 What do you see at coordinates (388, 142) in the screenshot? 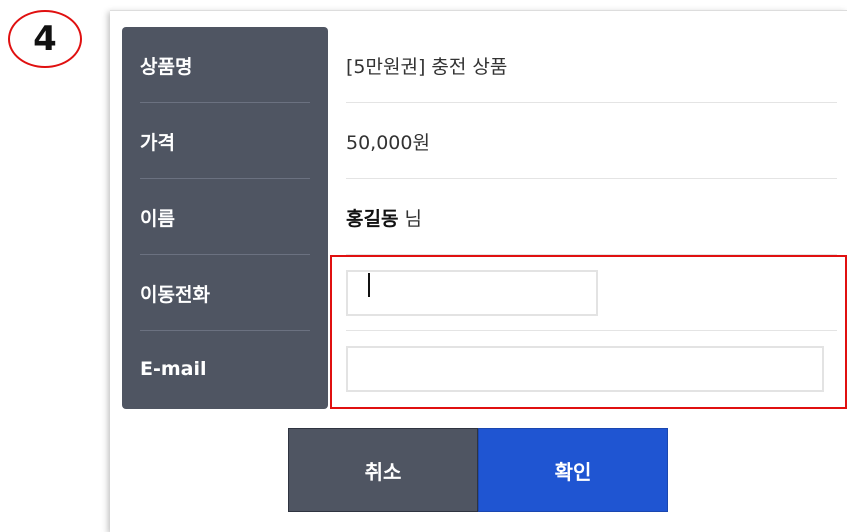
I see `price-value: 50,000원` at bounding box center [388, 142].